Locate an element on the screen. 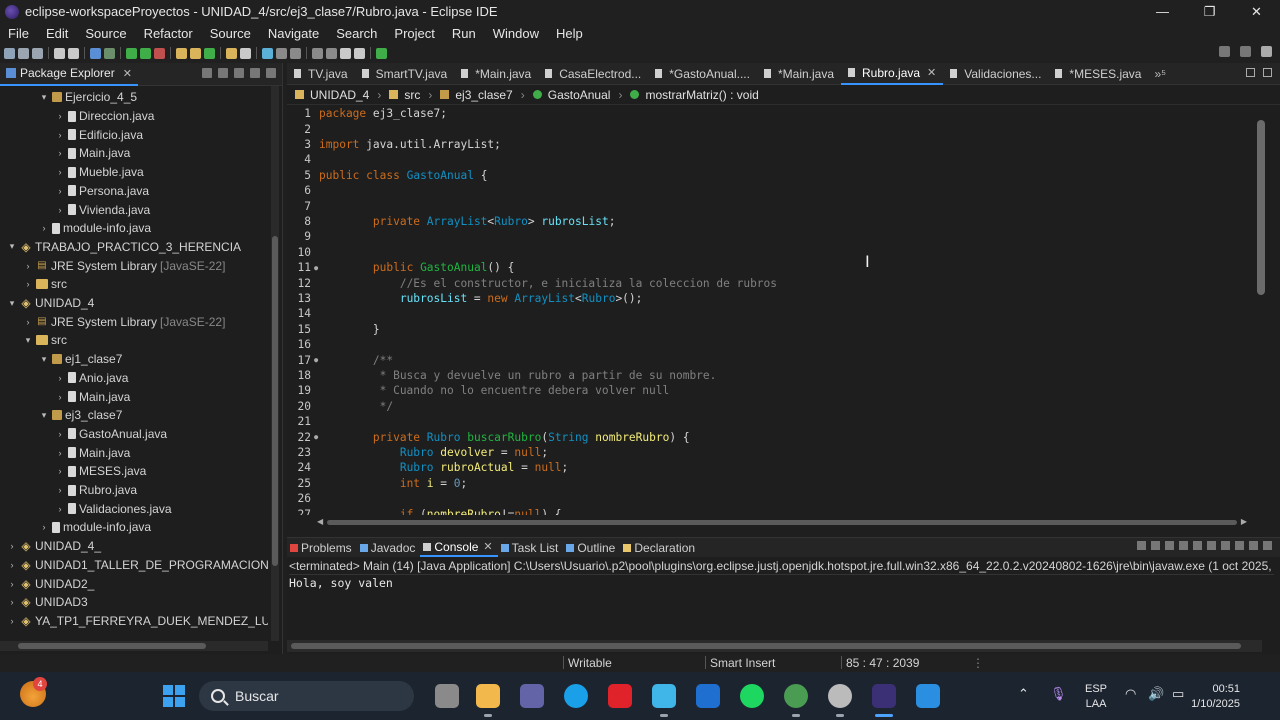 The width and height of the screenshot is (1280, 720). open-perspective-icon is located at coordinates (1245, 51).